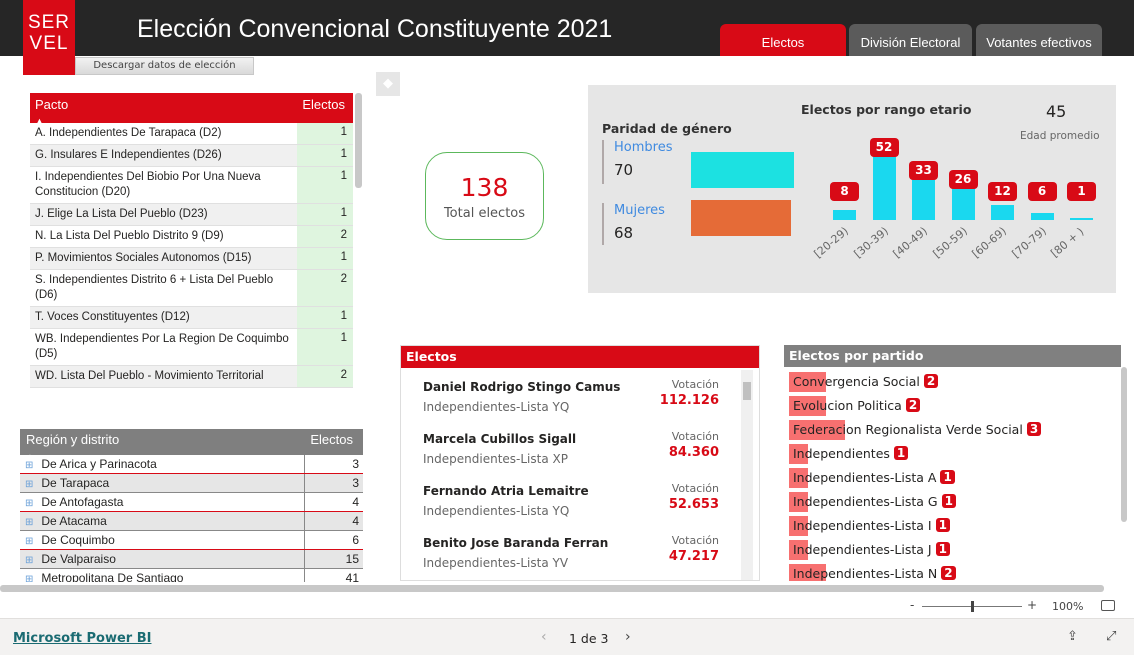 The width and height of the screenshot is (1134, 655). Describe the element at coordinates (871, 242) in the screenshot. I see `age-tick-label: [30-39)` at that location.